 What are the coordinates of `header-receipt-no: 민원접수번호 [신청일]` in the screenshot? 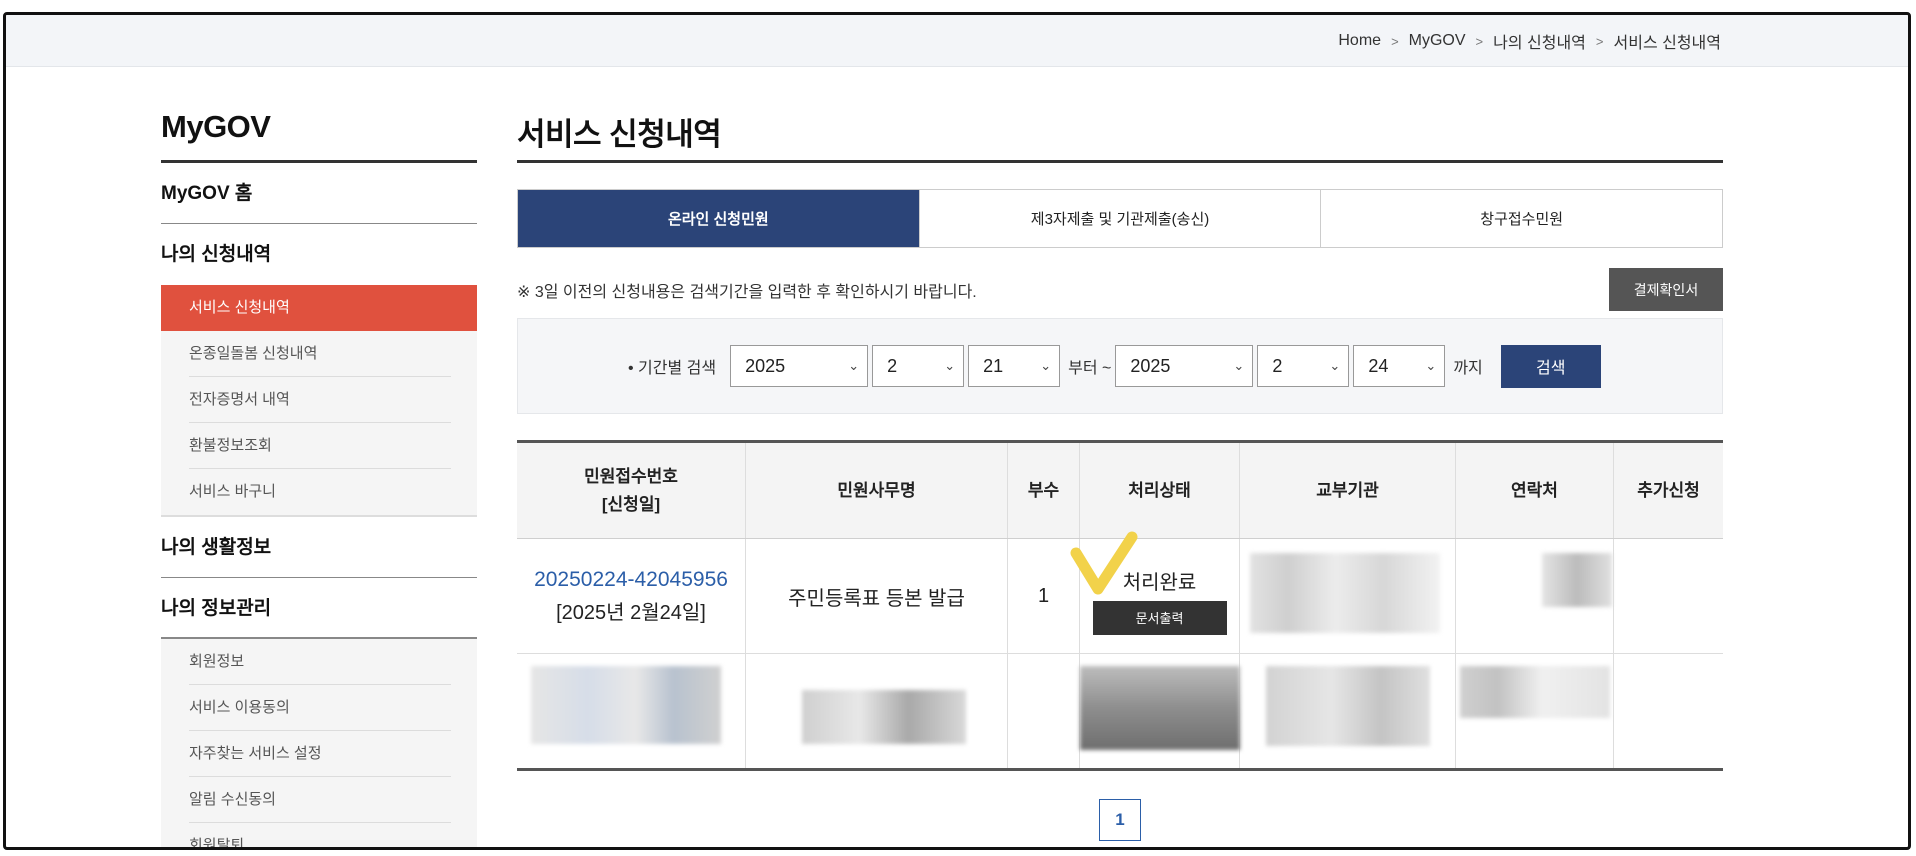 It's located at (631, 490).